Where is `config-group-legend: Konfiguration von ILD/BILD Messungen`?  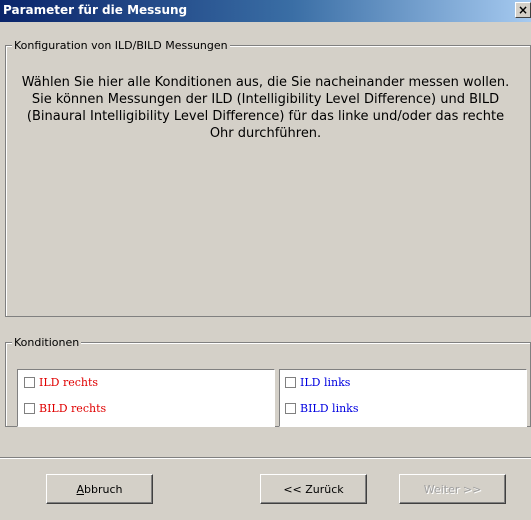 config-group-legend: Konfiguration von ILD/BILD Messungen is located at coordinates (121, 45).